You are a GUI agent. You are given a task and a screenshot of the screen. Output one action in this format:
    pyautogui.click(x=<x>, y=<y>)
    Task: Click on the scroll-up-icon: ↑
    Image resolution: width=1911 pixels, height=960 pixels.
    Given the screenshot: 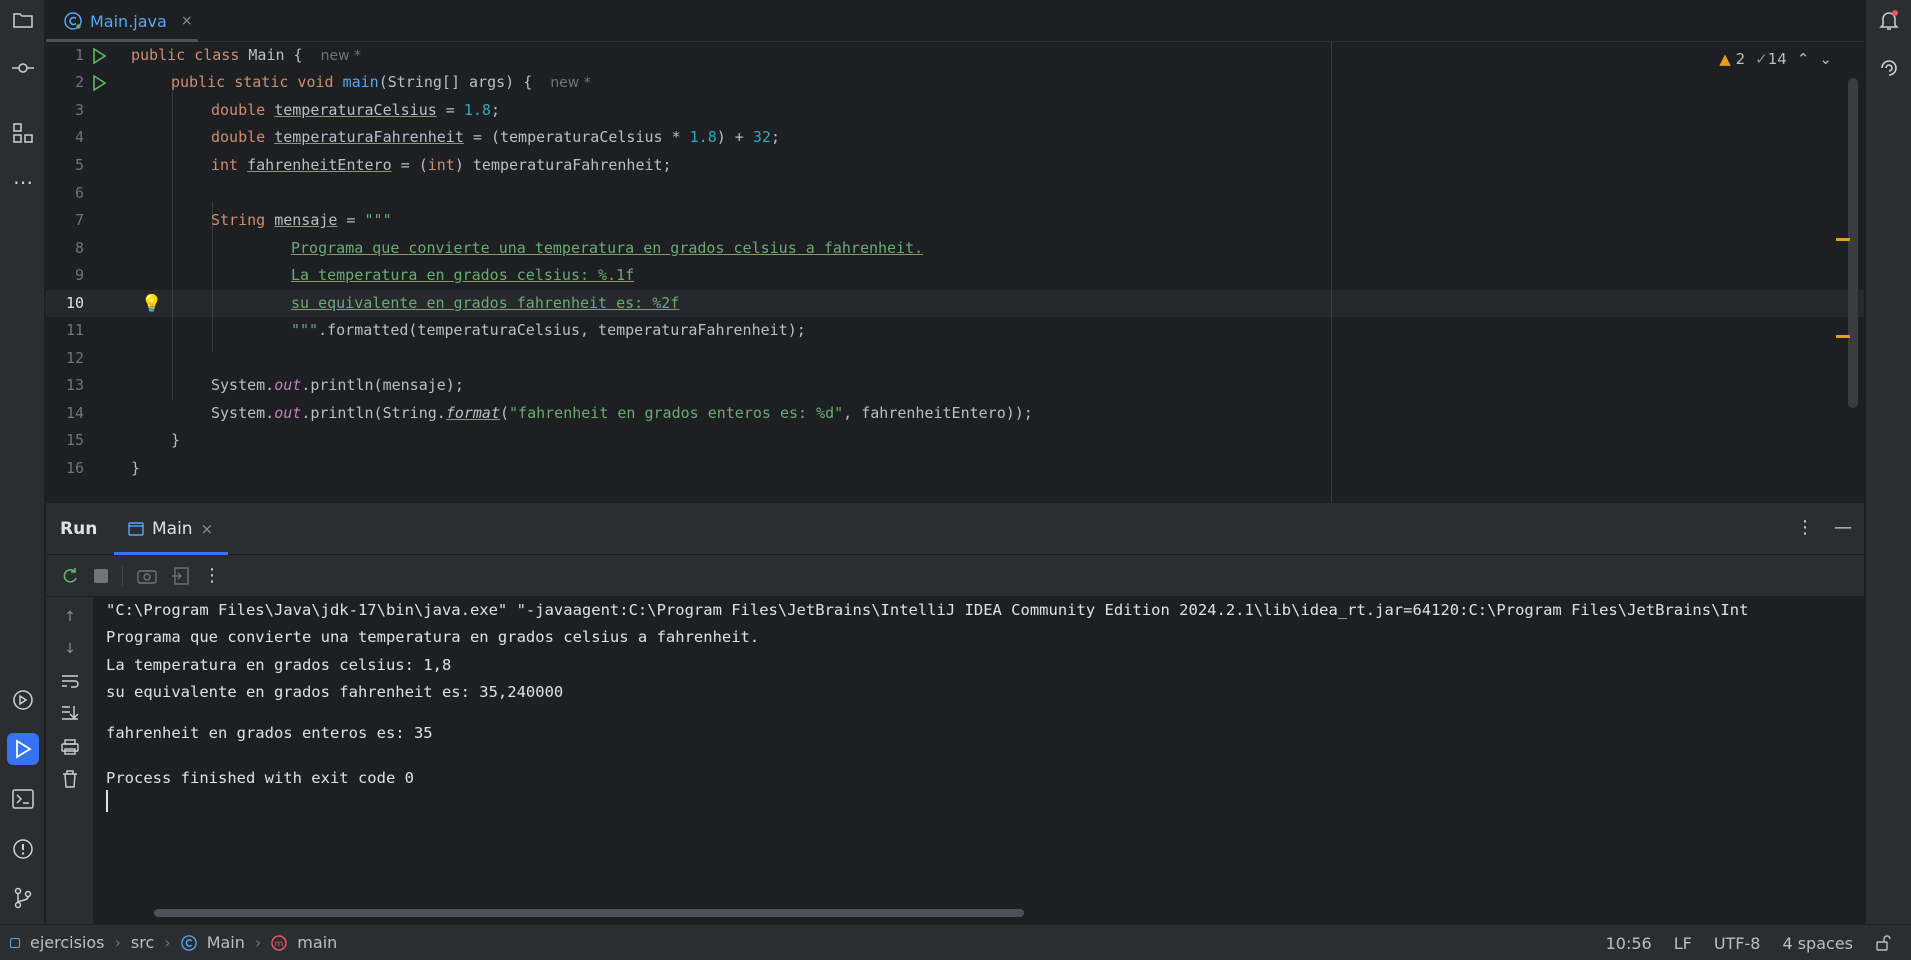 What is the action you would take?
    pyautogui.click(x=70, y=617)
    